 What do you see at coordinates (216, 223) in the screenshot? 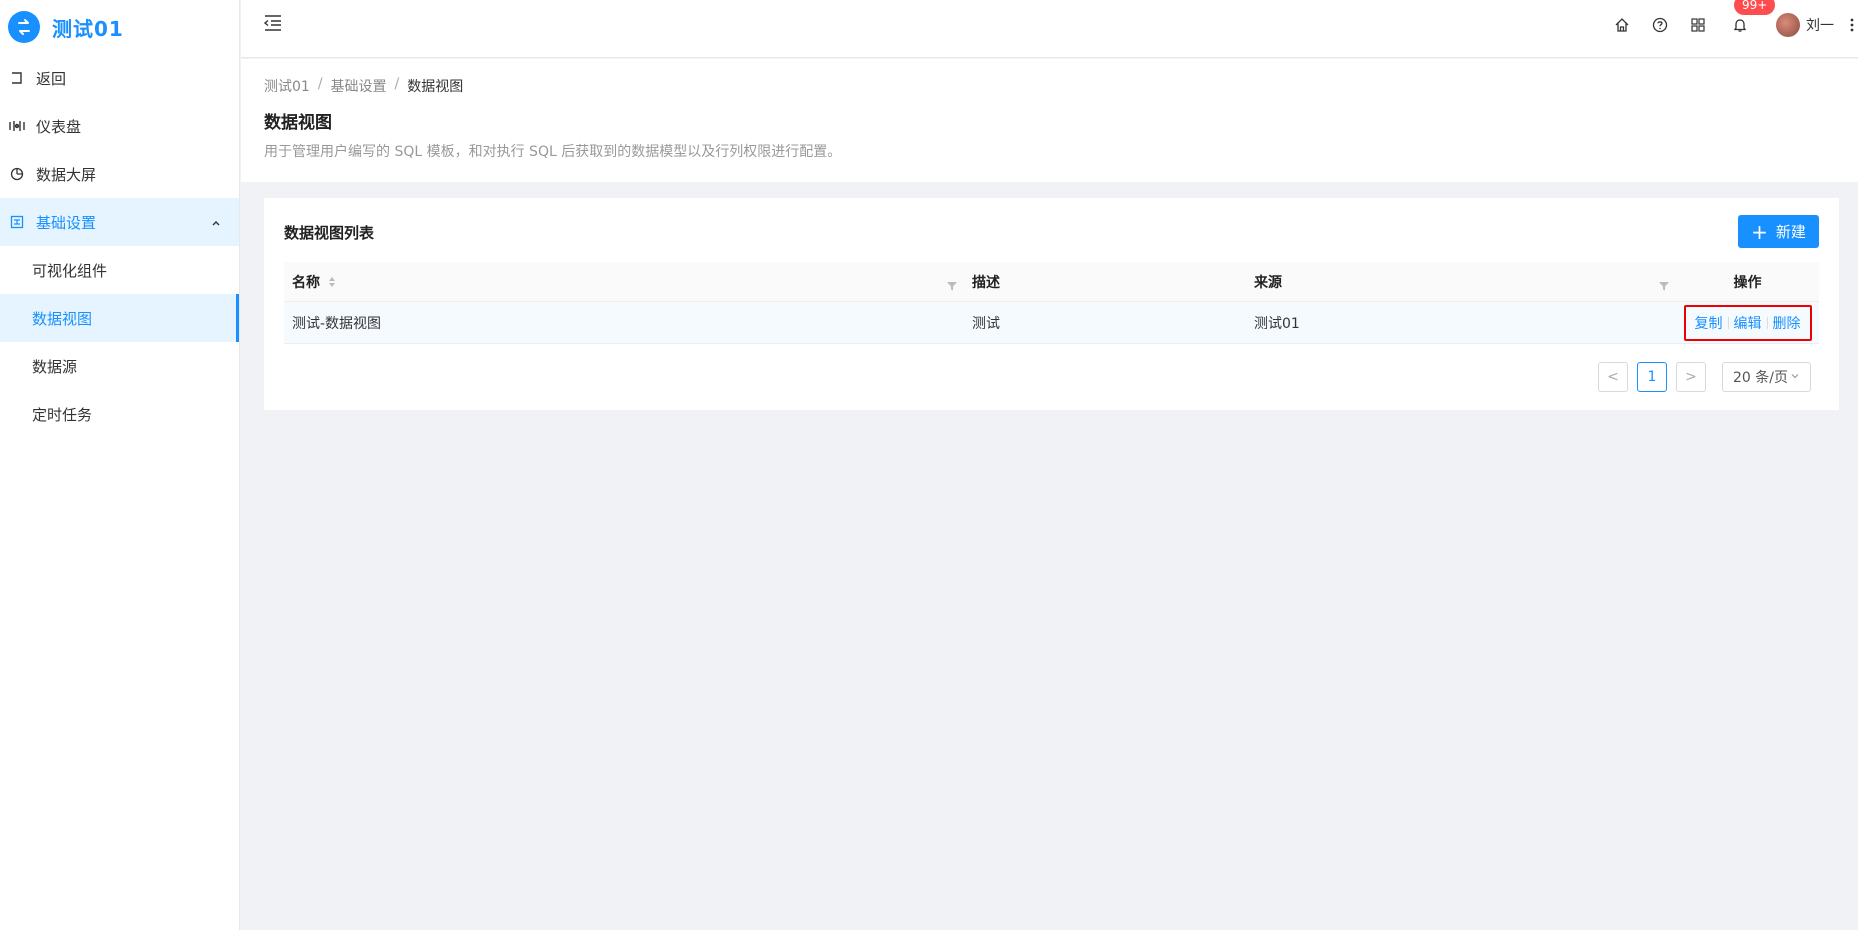
I see `chevron-up-icon` at bounding box center [216, 223].